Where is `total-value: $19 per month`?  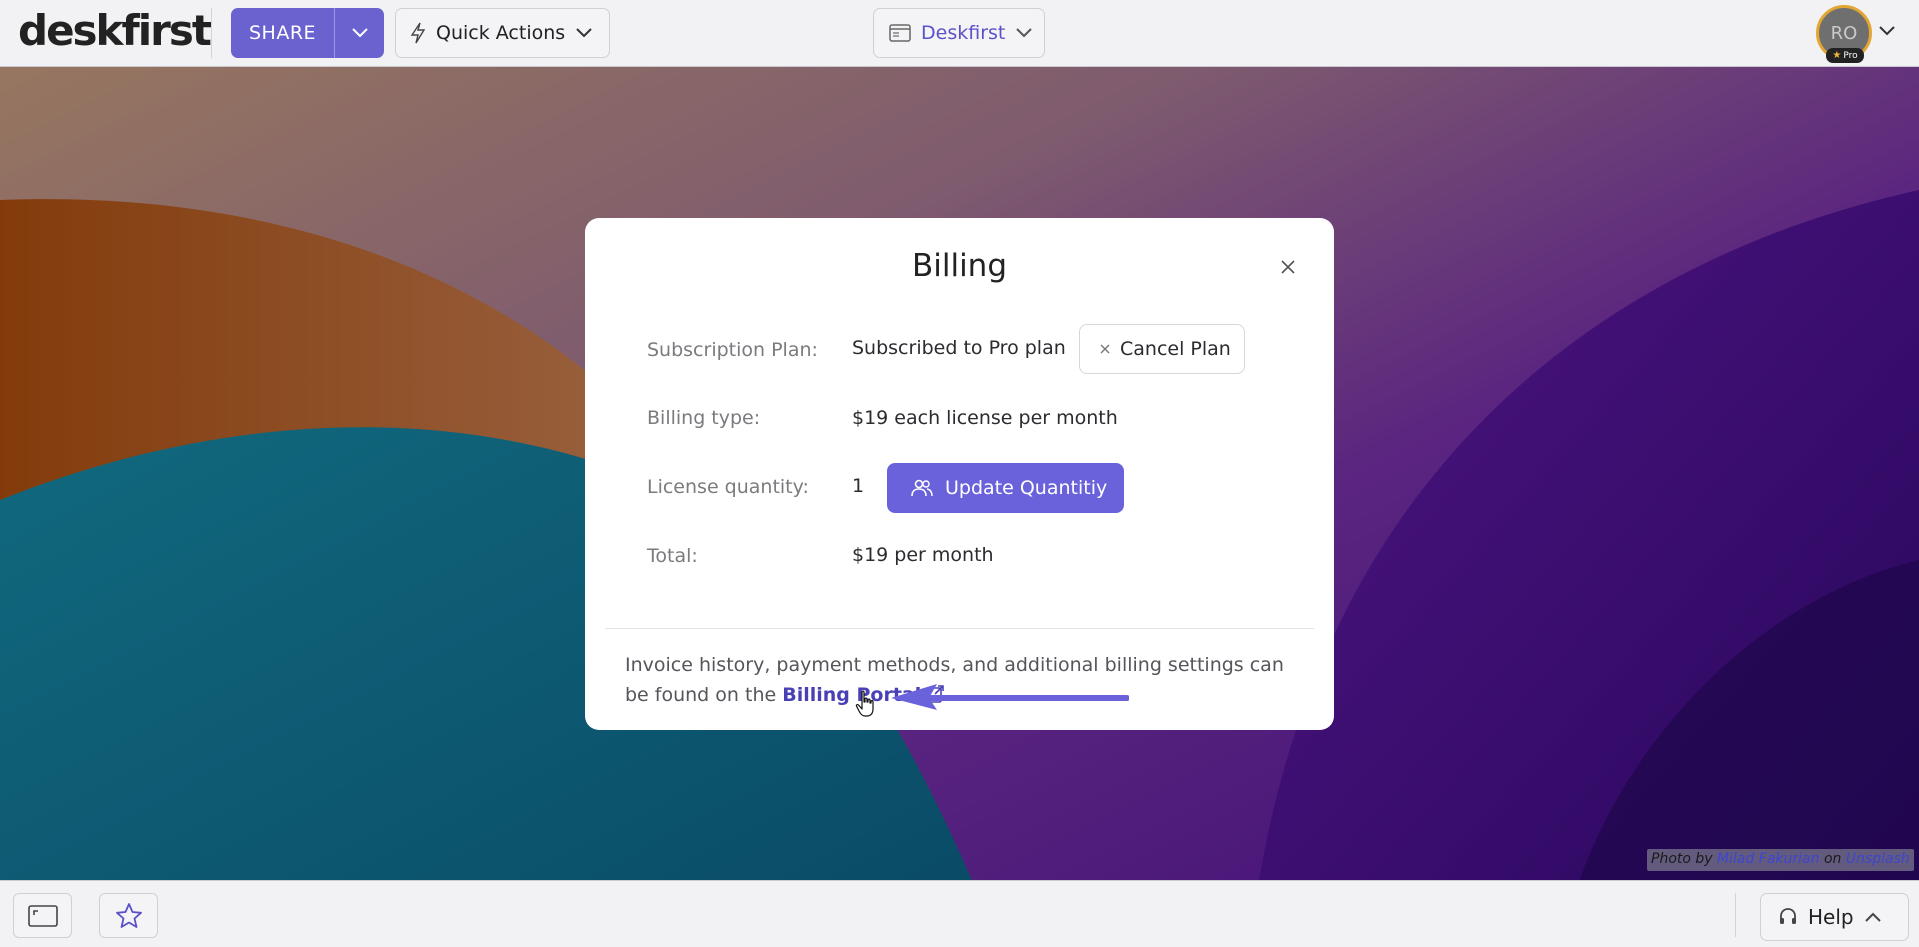
total-value: $19 per month is located at coordinates (923, 555).